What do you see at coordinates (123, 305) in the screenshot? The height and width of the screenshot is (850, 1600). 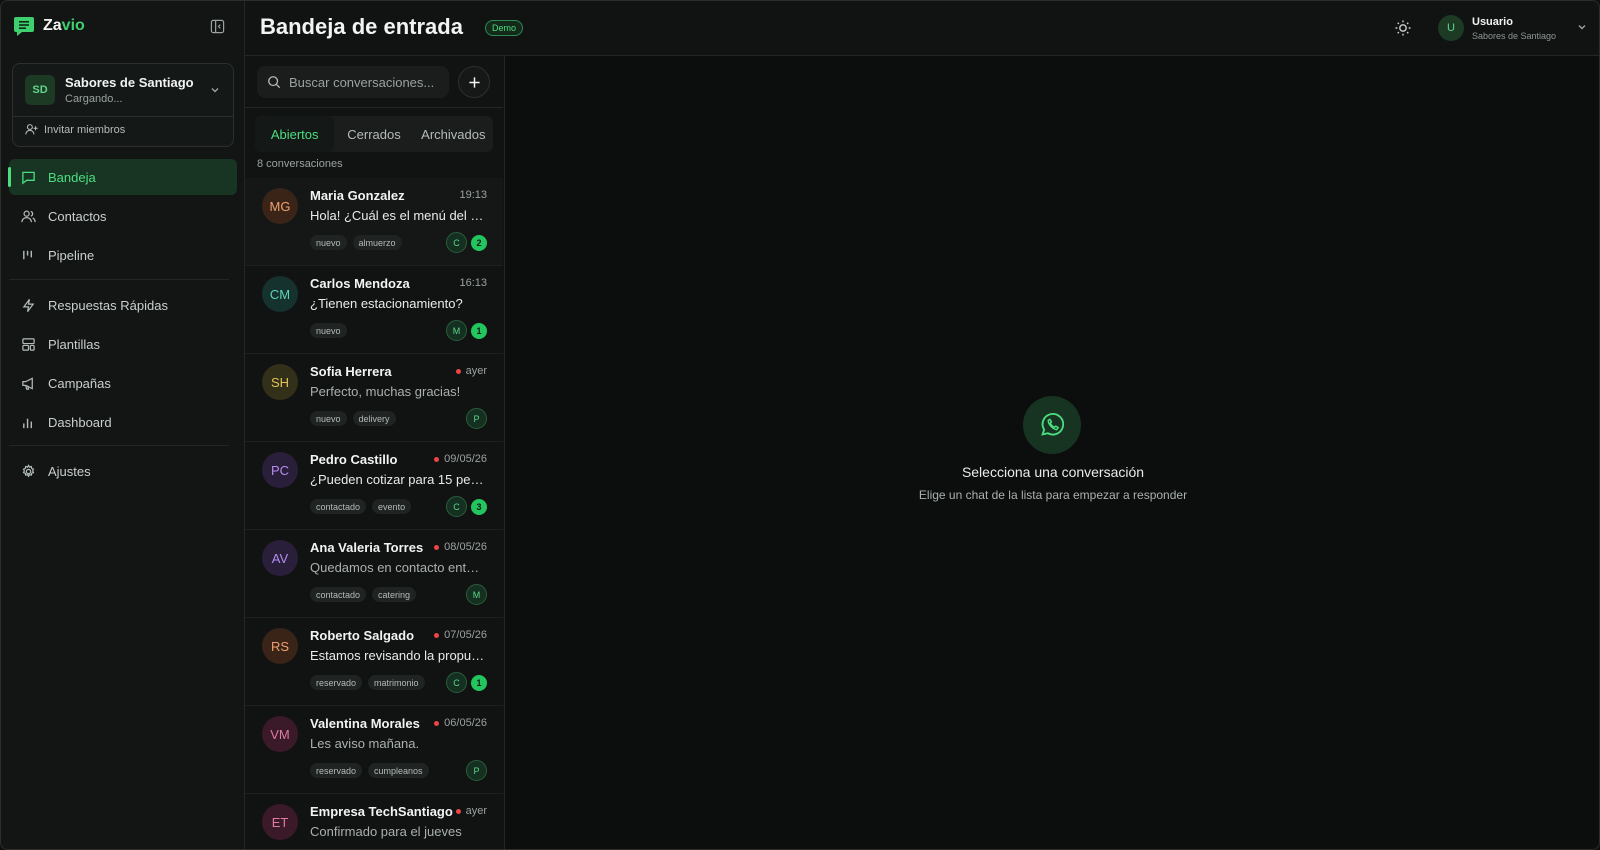 I see `nav-item-respuestas-rapidas: Respuestas Rápidas` at bounding box center [123, 305].